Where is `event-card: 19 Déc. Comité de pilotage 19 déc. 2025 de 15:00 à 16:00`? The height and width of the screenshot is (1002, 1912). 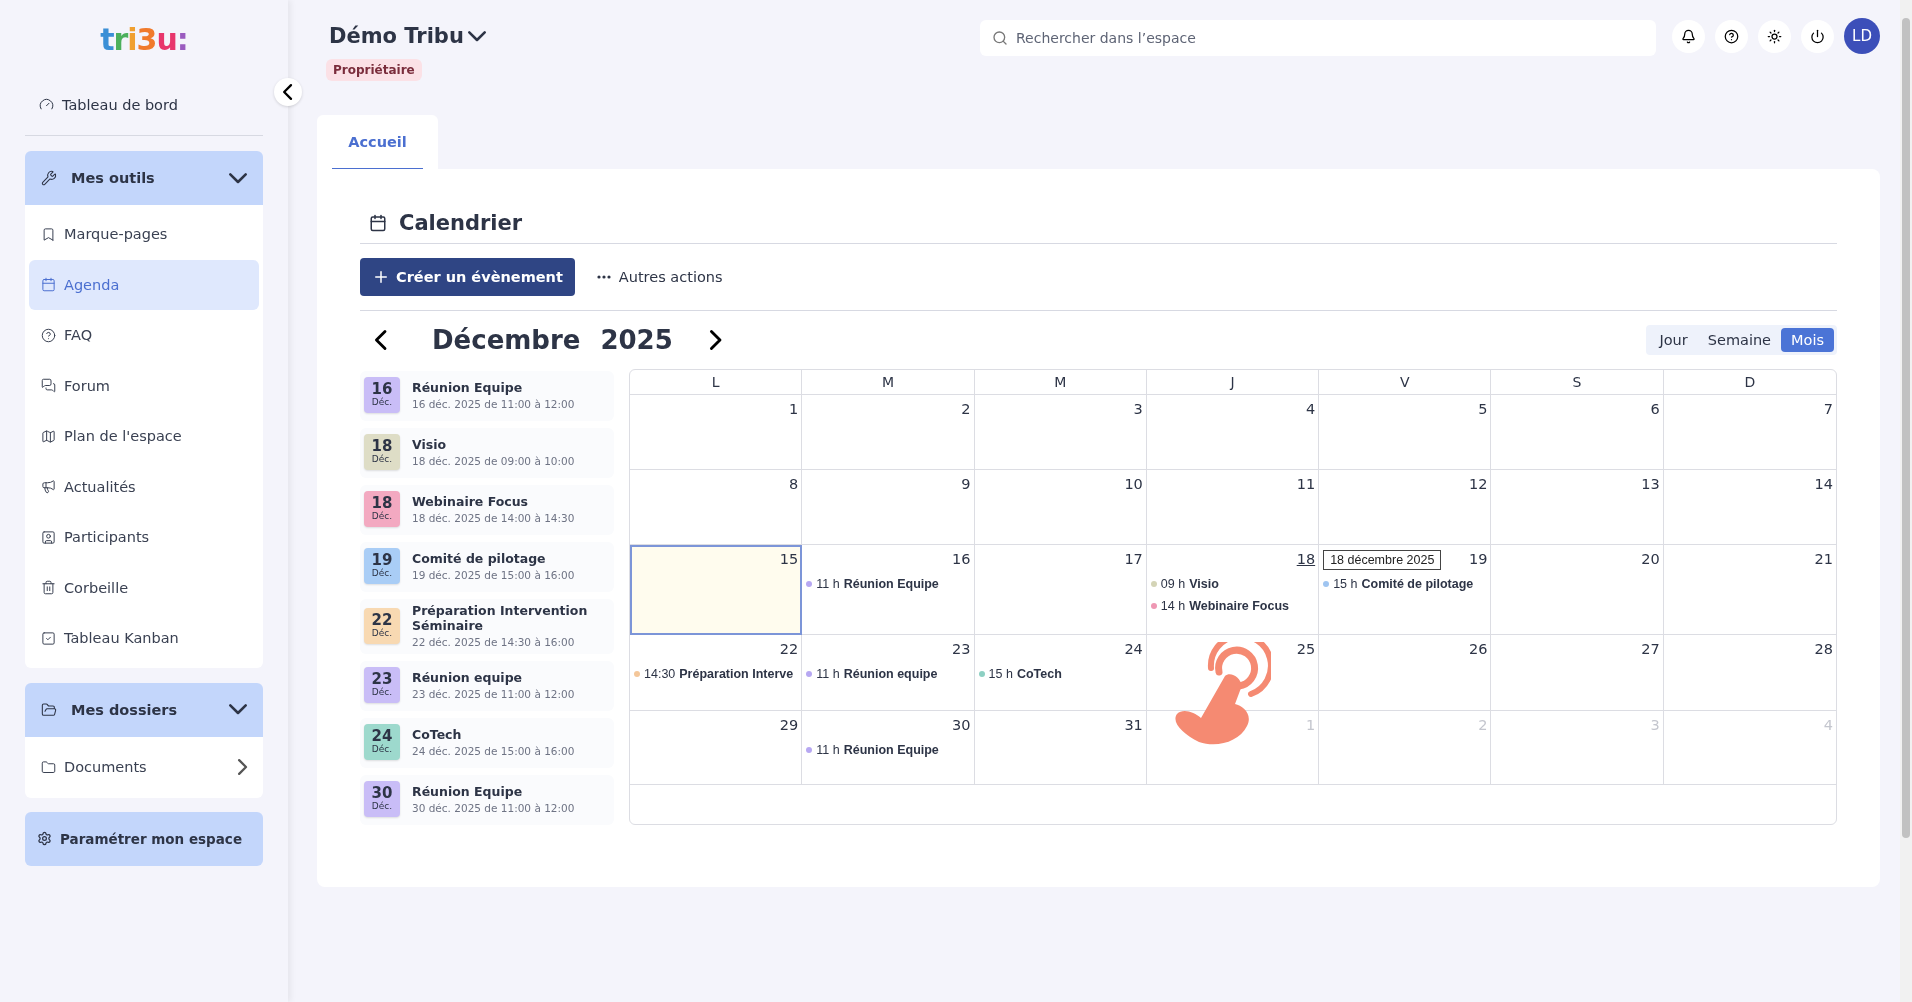
event-card: 19 Déc. Comité de pilotage 19 déc. 2025 de 15:00 à 16:00 is located at coordinates (487, 567).